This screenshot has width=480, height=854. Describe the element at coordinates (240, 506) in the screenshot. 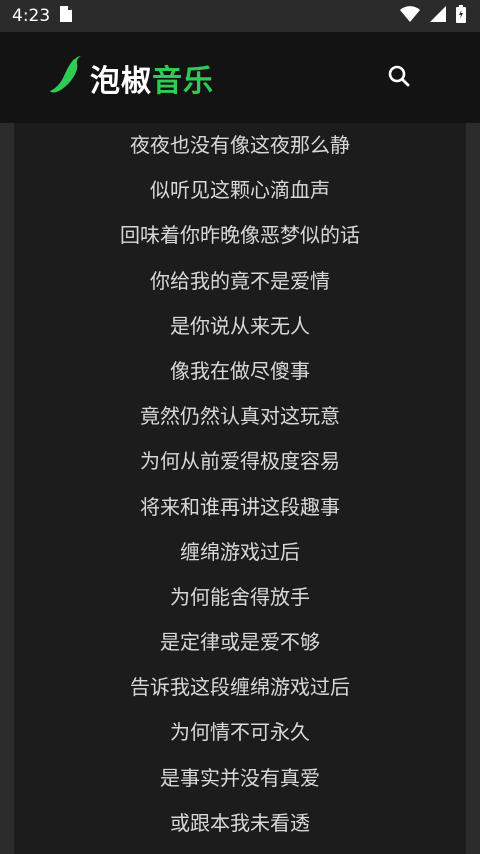

I see `lyric-line: 将来和谁再讲这段趣事` at that location.